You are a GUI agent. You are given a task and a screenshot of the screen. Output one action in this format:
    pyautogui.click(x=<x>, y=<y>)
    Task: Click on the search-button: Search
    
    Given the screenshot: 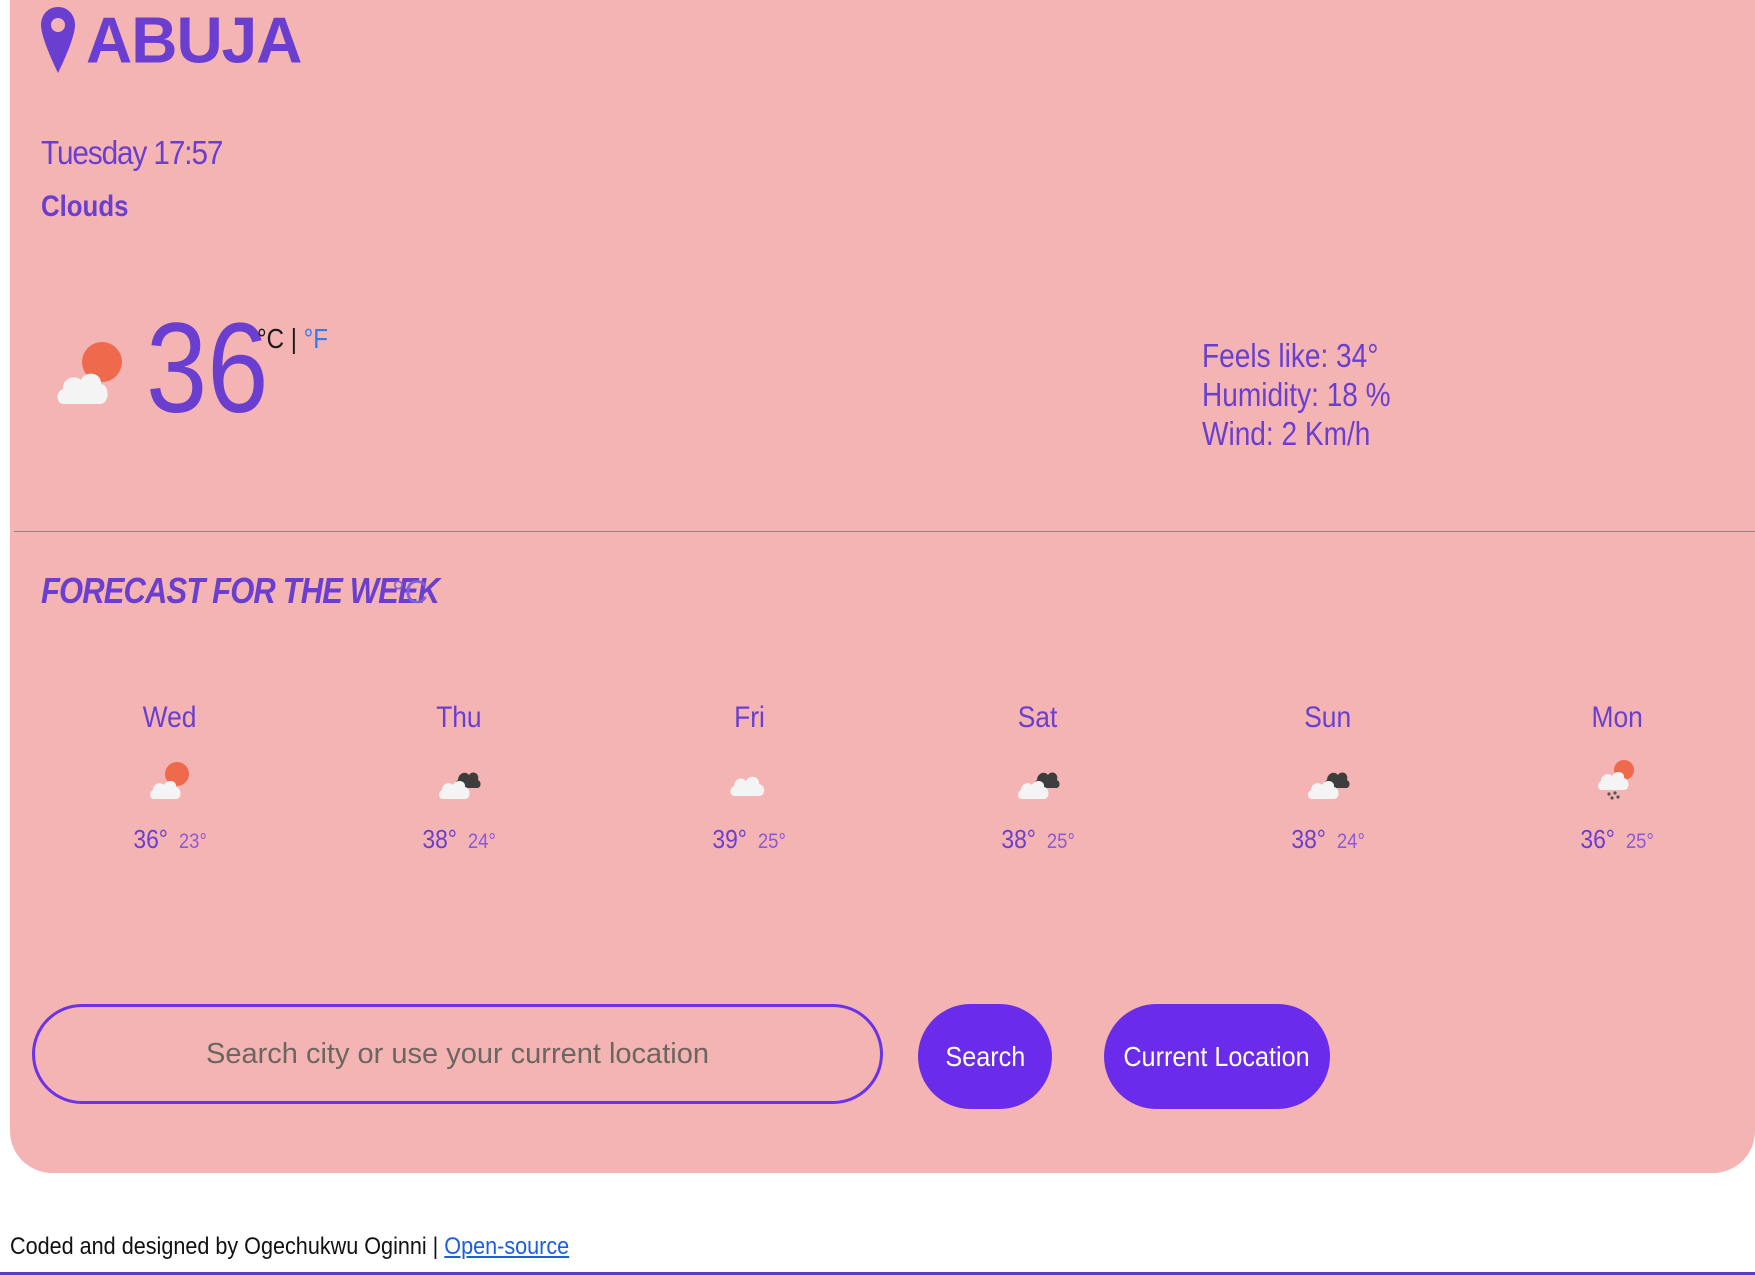 What is the action you would take?
    pyautogui.click(x=985, y=1056)
    